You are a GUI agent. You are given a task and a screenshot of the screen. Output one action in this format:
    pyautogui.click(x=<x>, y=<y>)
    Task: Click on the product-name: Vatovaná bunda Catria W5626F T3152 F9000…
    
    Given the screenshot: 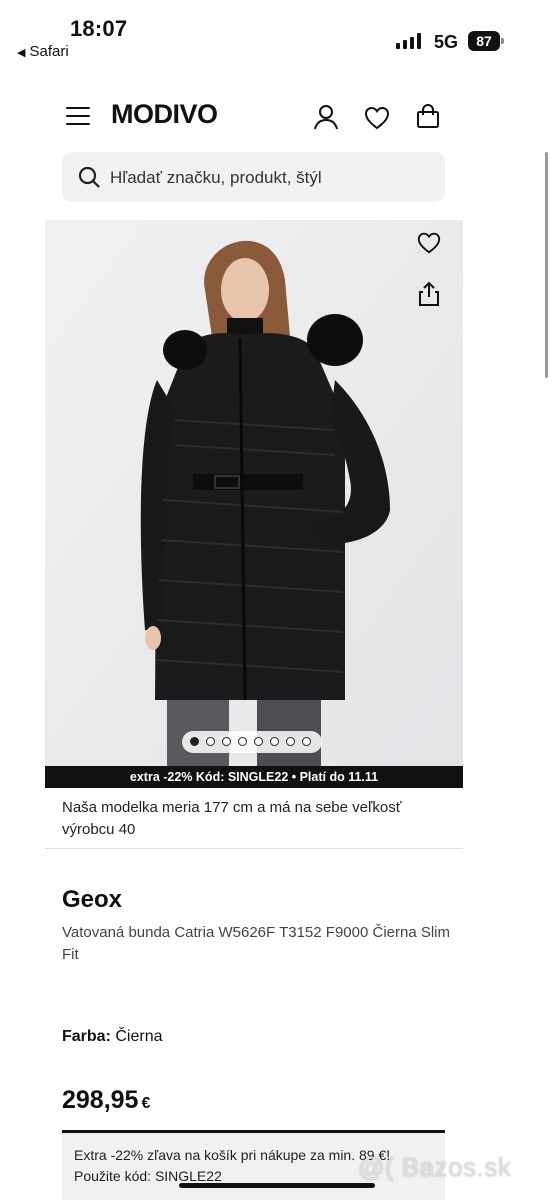 What is the action you would take?
    pyautogui.click(x=256, y=943)
    